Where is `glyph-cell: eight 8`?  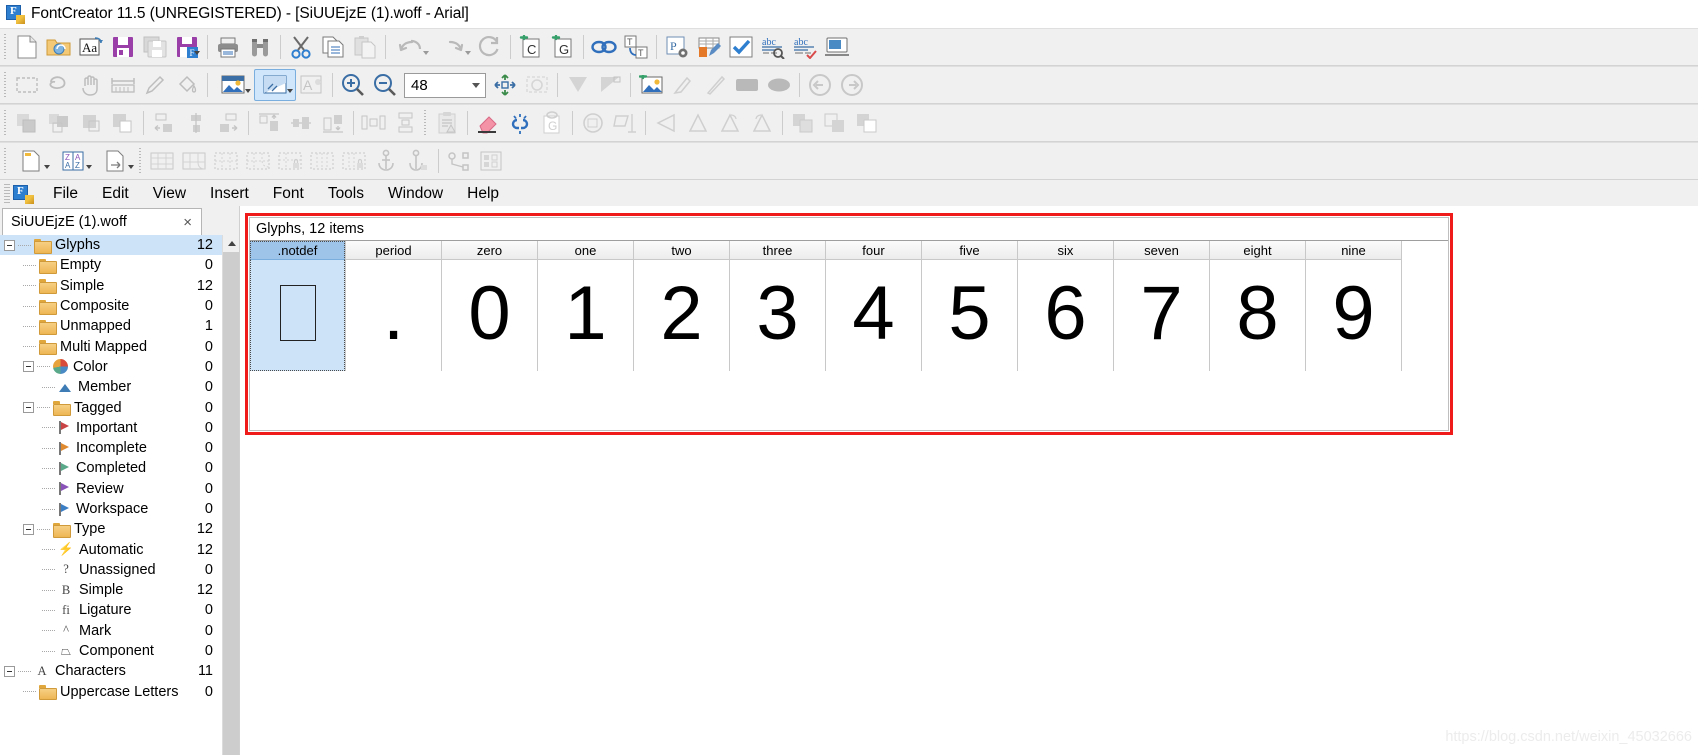 glyph-cell: eight 8 is located at coordinates (1258, 306).